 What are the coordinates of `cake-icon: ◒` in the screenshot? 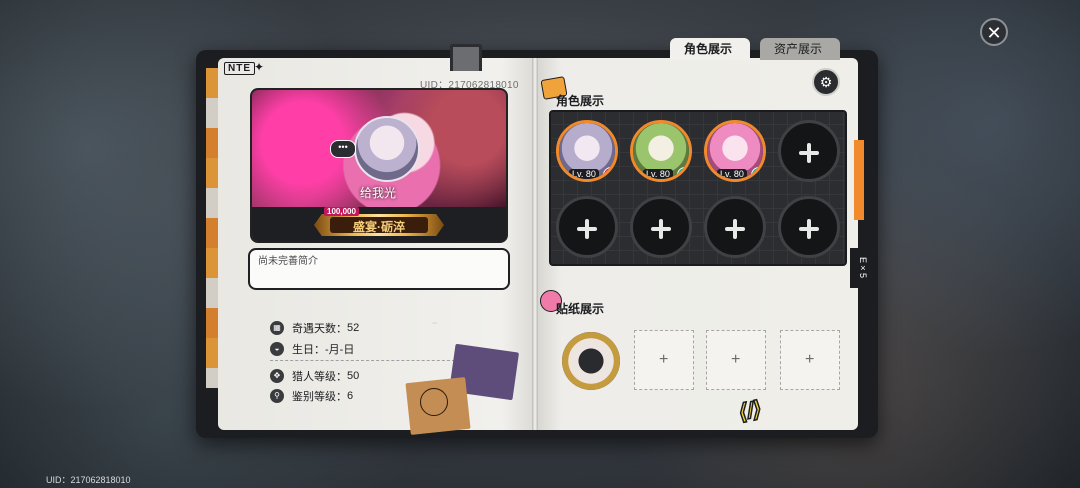 It's located at (277, 349).